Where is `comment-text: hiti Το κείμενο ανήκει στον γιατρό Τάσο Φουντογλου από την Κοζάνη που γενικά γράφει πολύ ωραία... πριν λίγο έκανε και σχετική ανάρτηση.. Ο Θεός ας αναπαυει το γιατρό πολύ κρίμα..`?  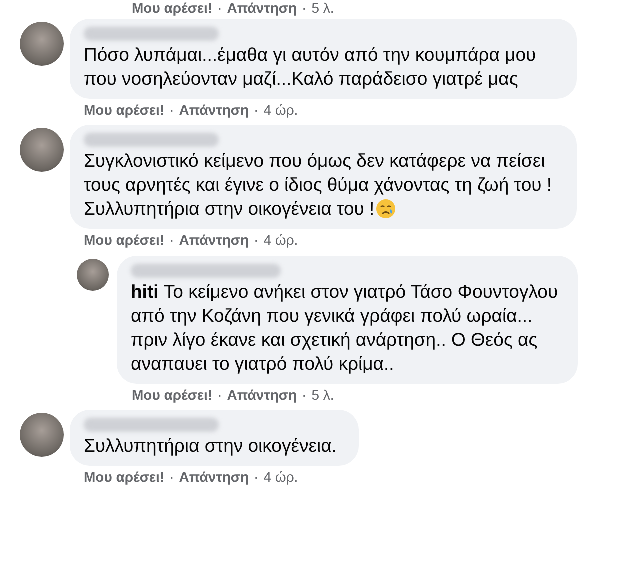 comment-text: hiti Το κείμενο ανήκει στον γιατρό Τάσο Φουντογλου από την Κοζάνη που γενικά γράφει πολύ ωραία... πριν λίγο έκανε και σχετική ανάρτηση.. Ο Θεός ας αναπαυει το γιατρό πολύ κρίμα.. is located at coordinates (344, 327).